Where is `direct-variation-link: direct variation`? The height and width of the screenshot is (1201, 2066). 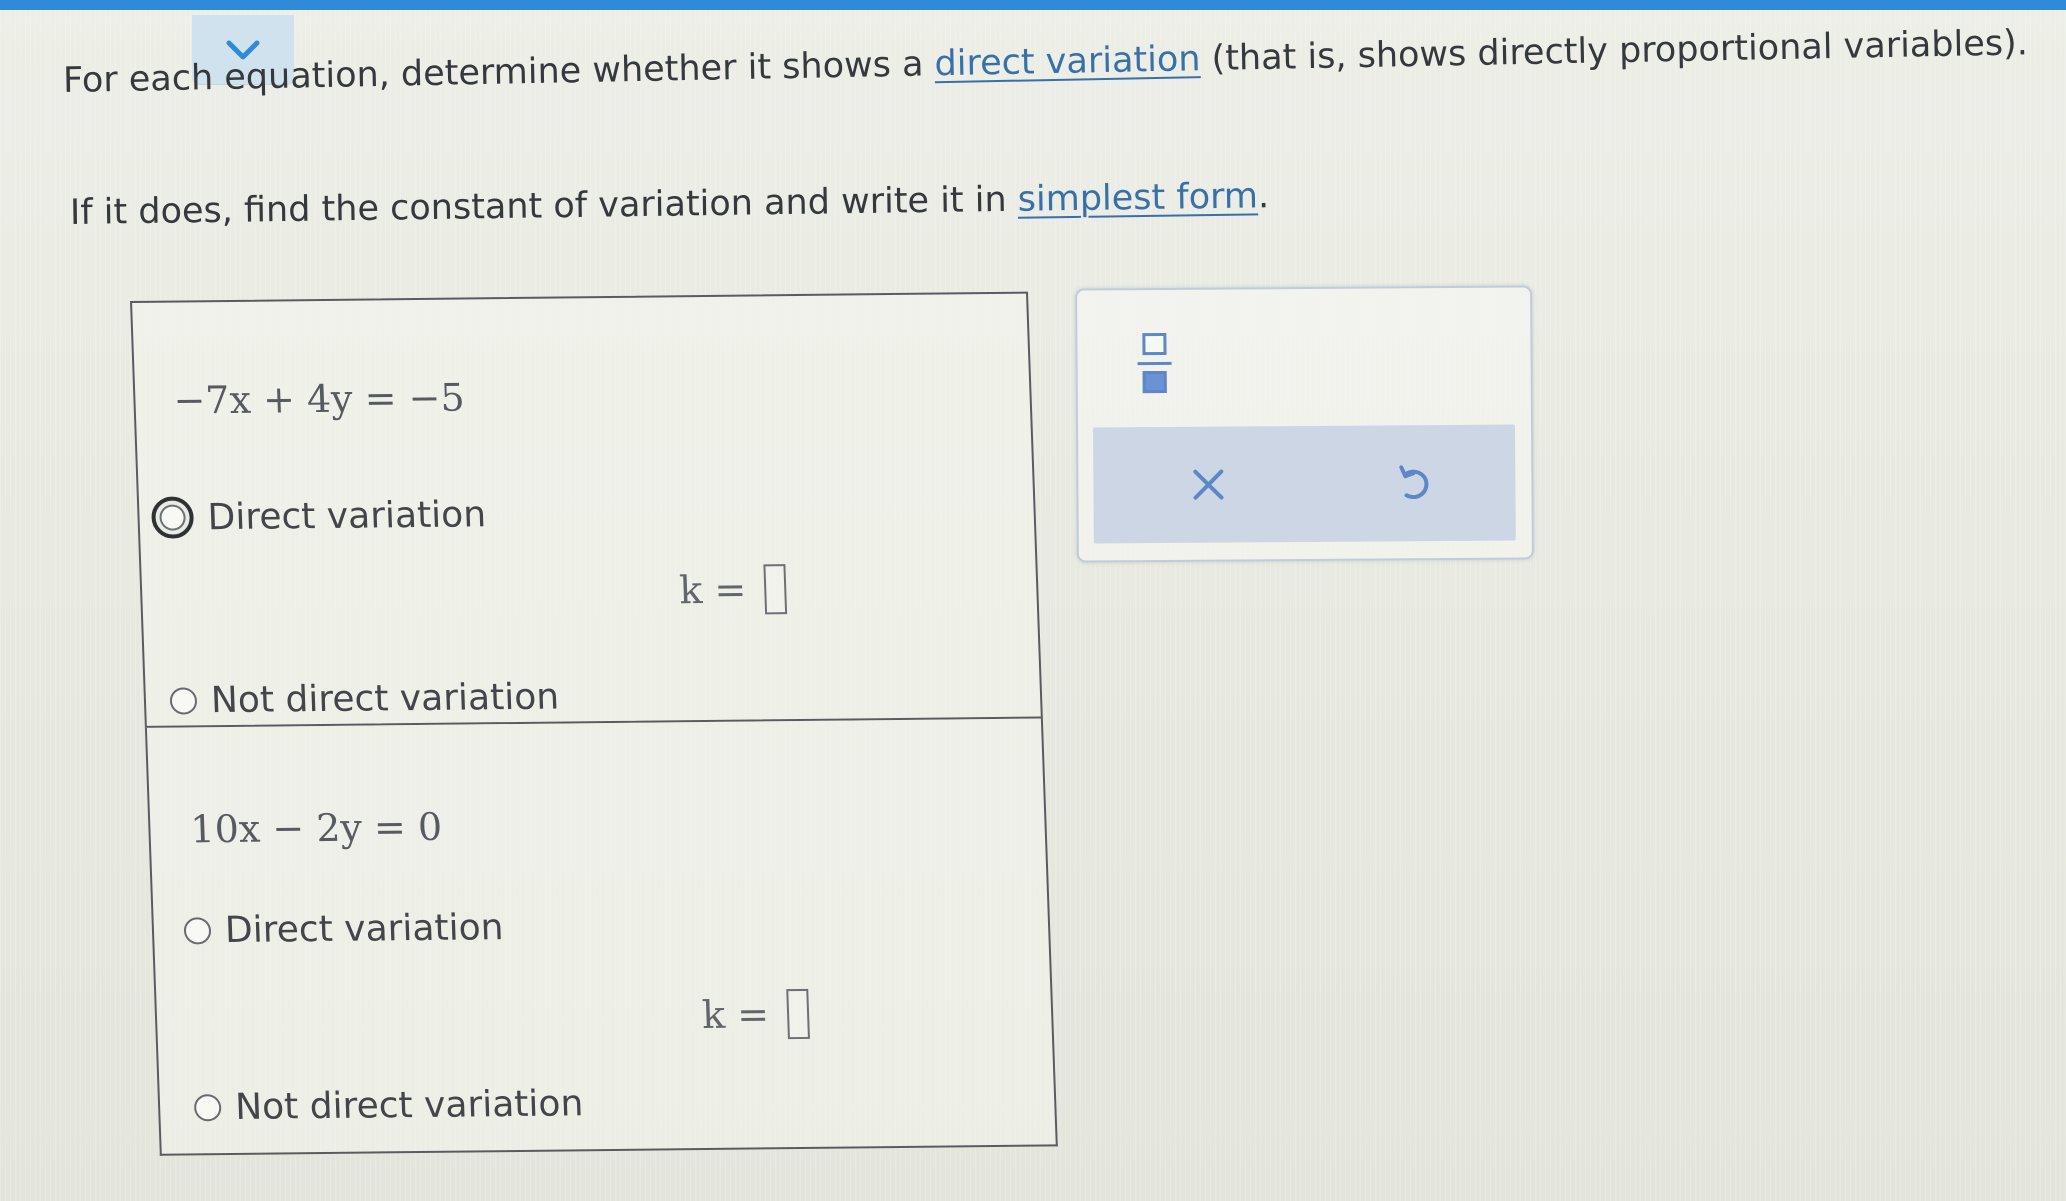 direct-variation-link: direct variation is located at coordinates (1067, 61).